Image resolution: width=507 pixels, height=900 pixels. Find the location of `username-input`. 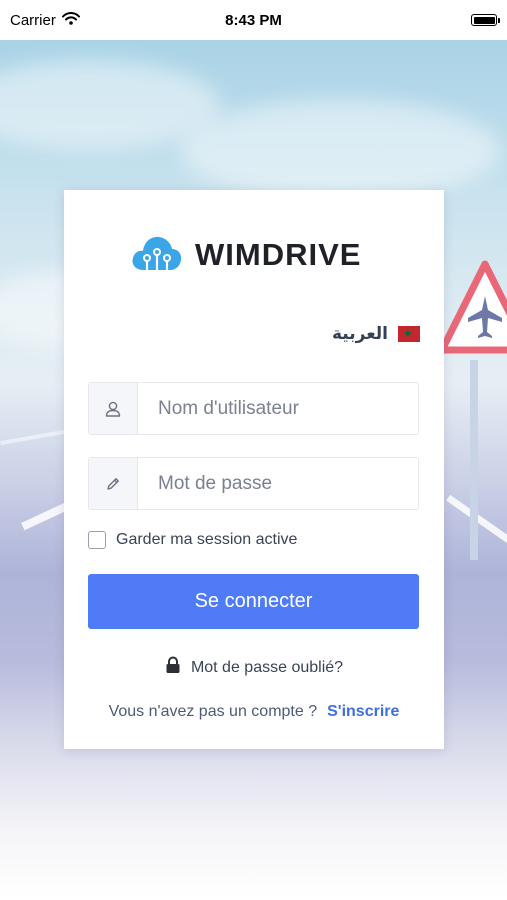

username-input is located at coordinates (278, 408).